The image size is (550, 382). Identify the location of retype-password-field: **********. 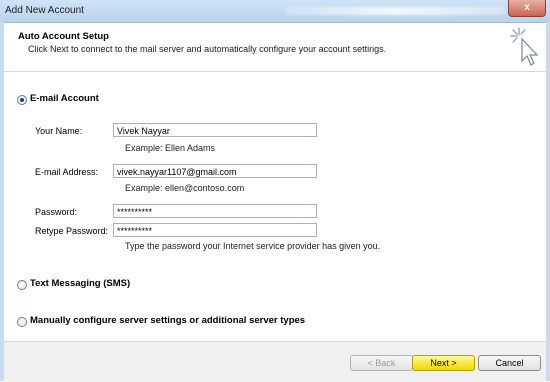
(215, 230).